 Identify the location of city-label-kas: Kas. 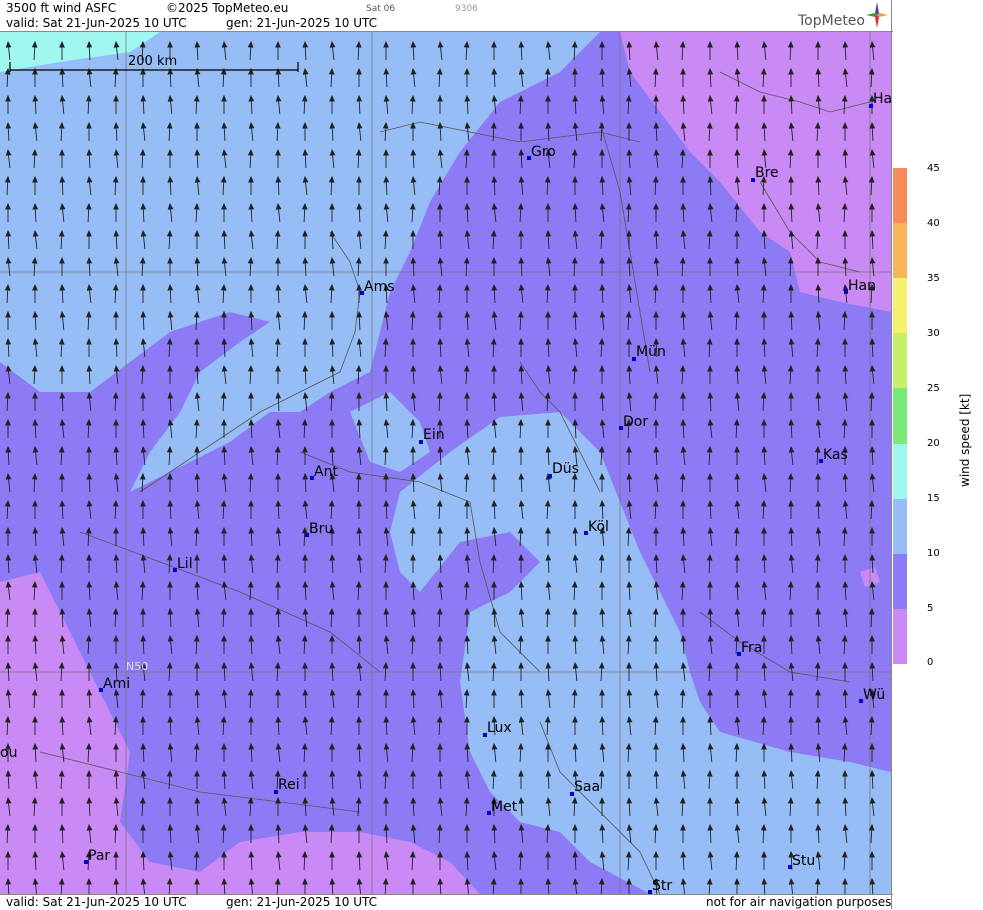
(835, 455).